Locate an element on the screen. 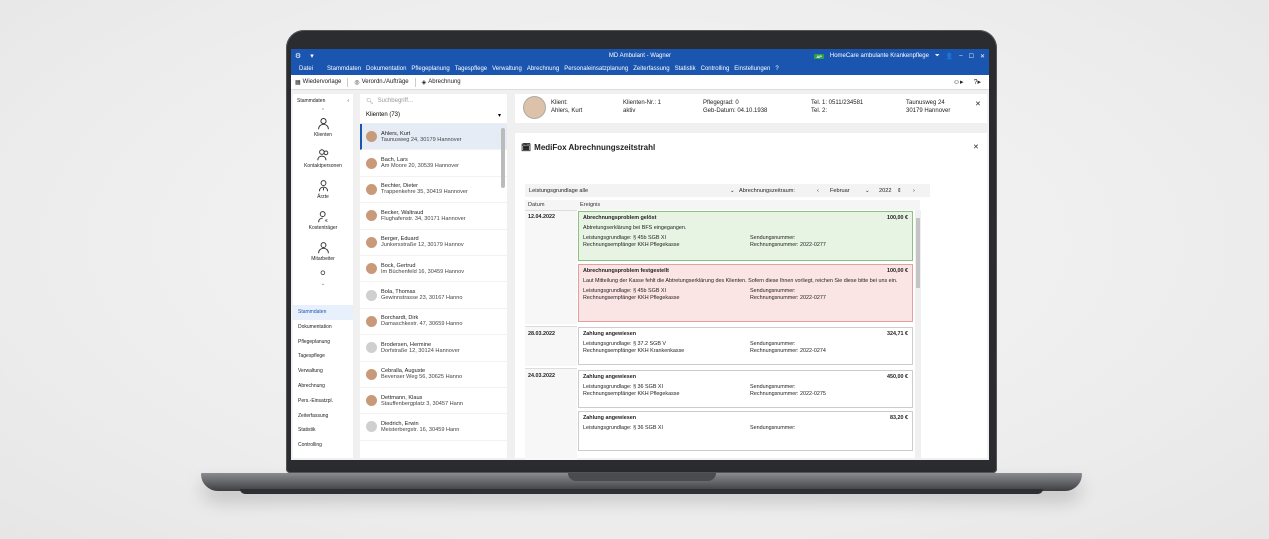 Image resolution: width=1269 pixels, height=539 pixels. client-address: Trappenkehre 35, 30419 Hannover is located at coordinates (424, 192).